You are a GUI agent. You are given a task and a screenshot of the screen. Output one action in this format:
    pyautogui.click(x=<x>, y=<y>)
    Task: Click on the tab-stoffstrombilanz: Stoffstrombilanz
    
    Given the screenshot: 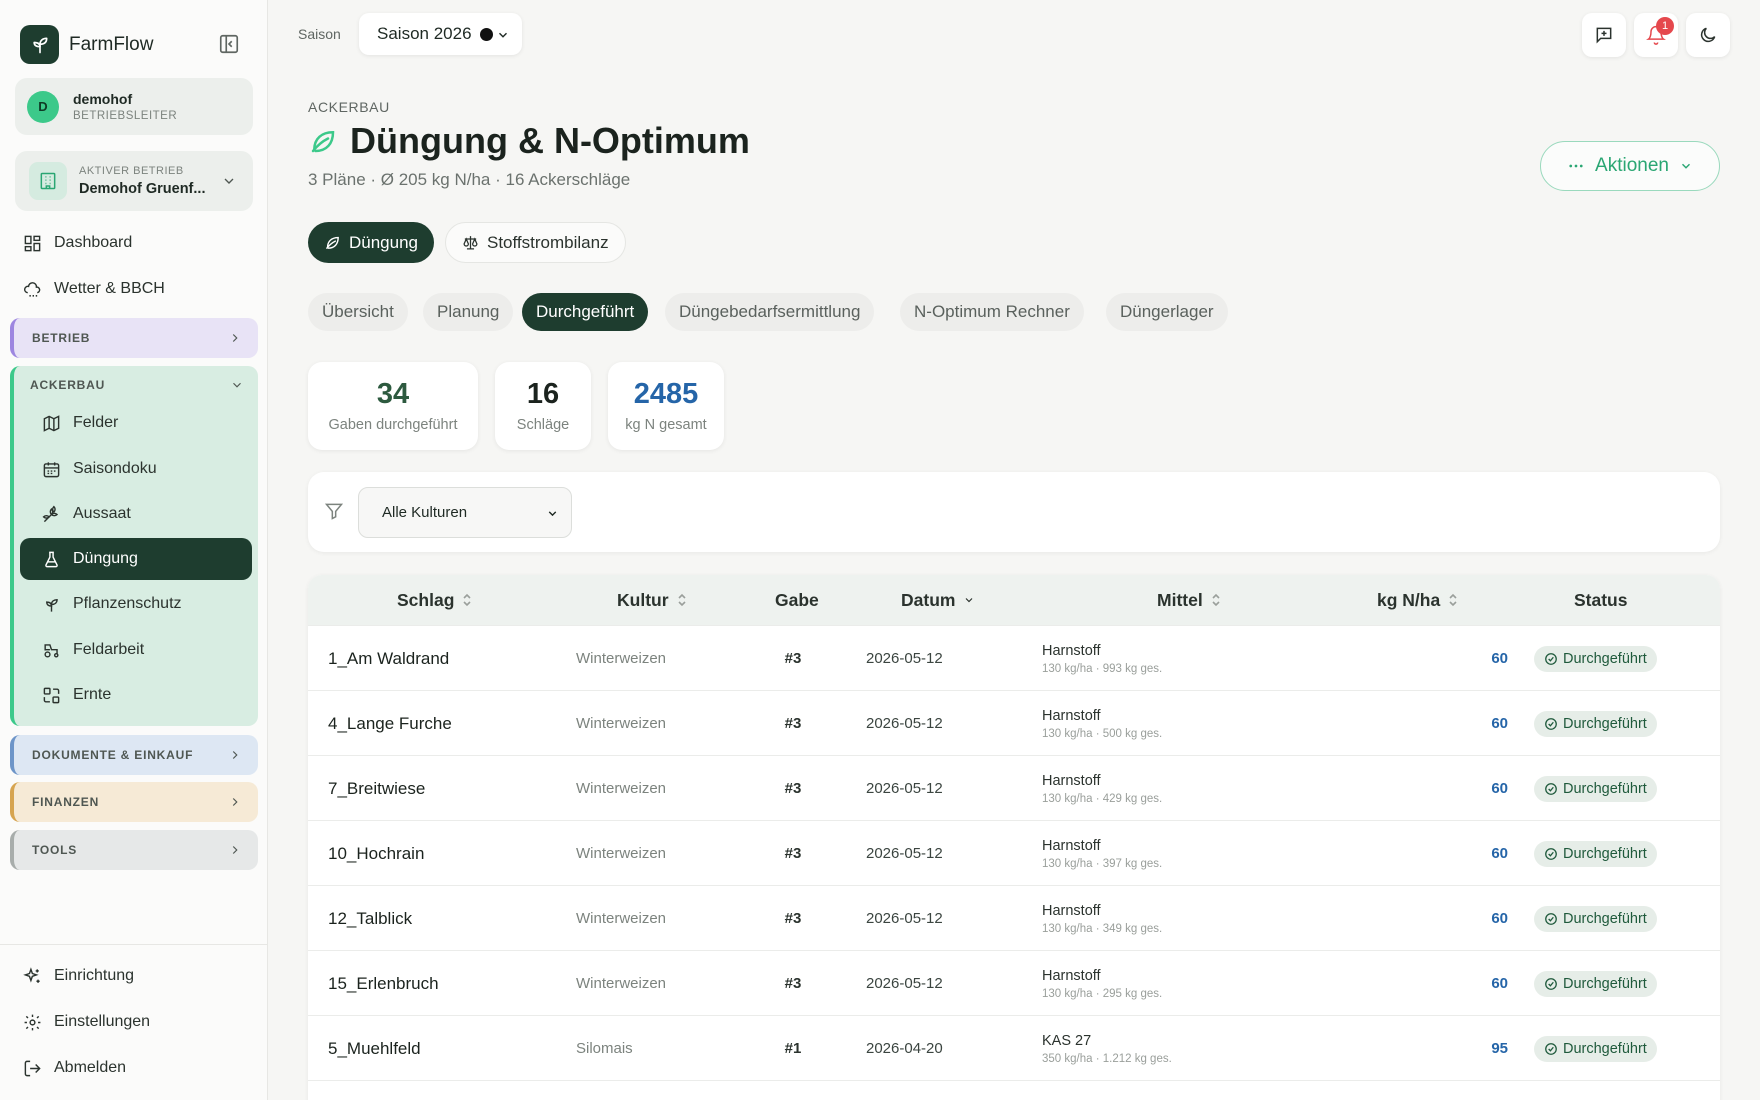 What is the action you would take?
    pyautogui.click(x=535, y=242)
    